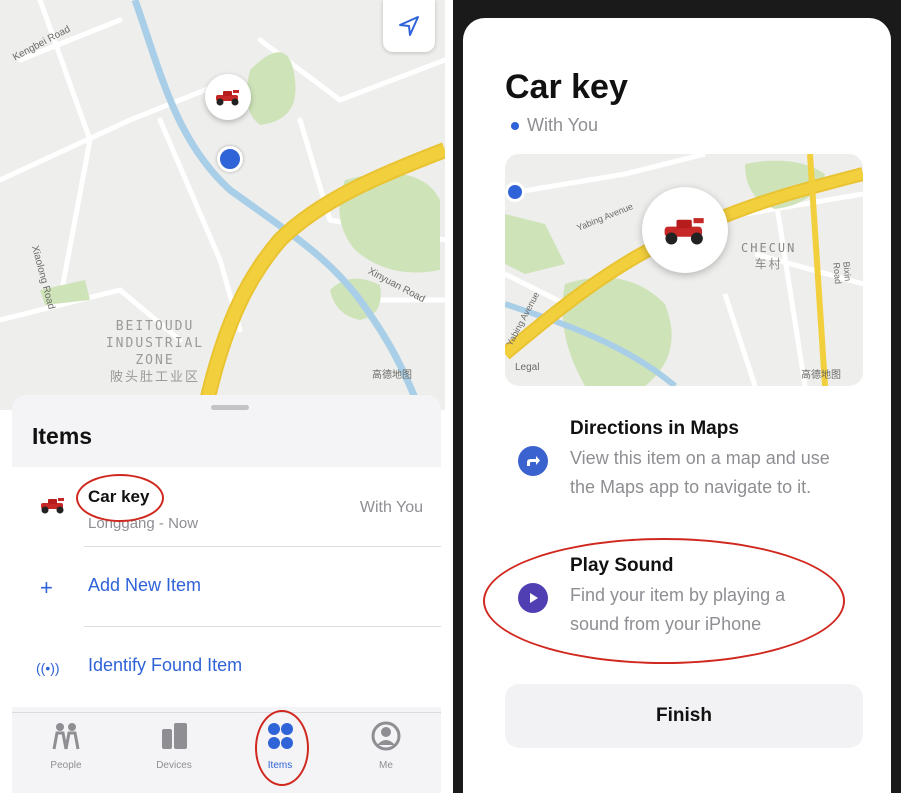 This screenshot has height=793, width=901. I want to click on add-new-item-button: + Add New Item, so click(226, 587).